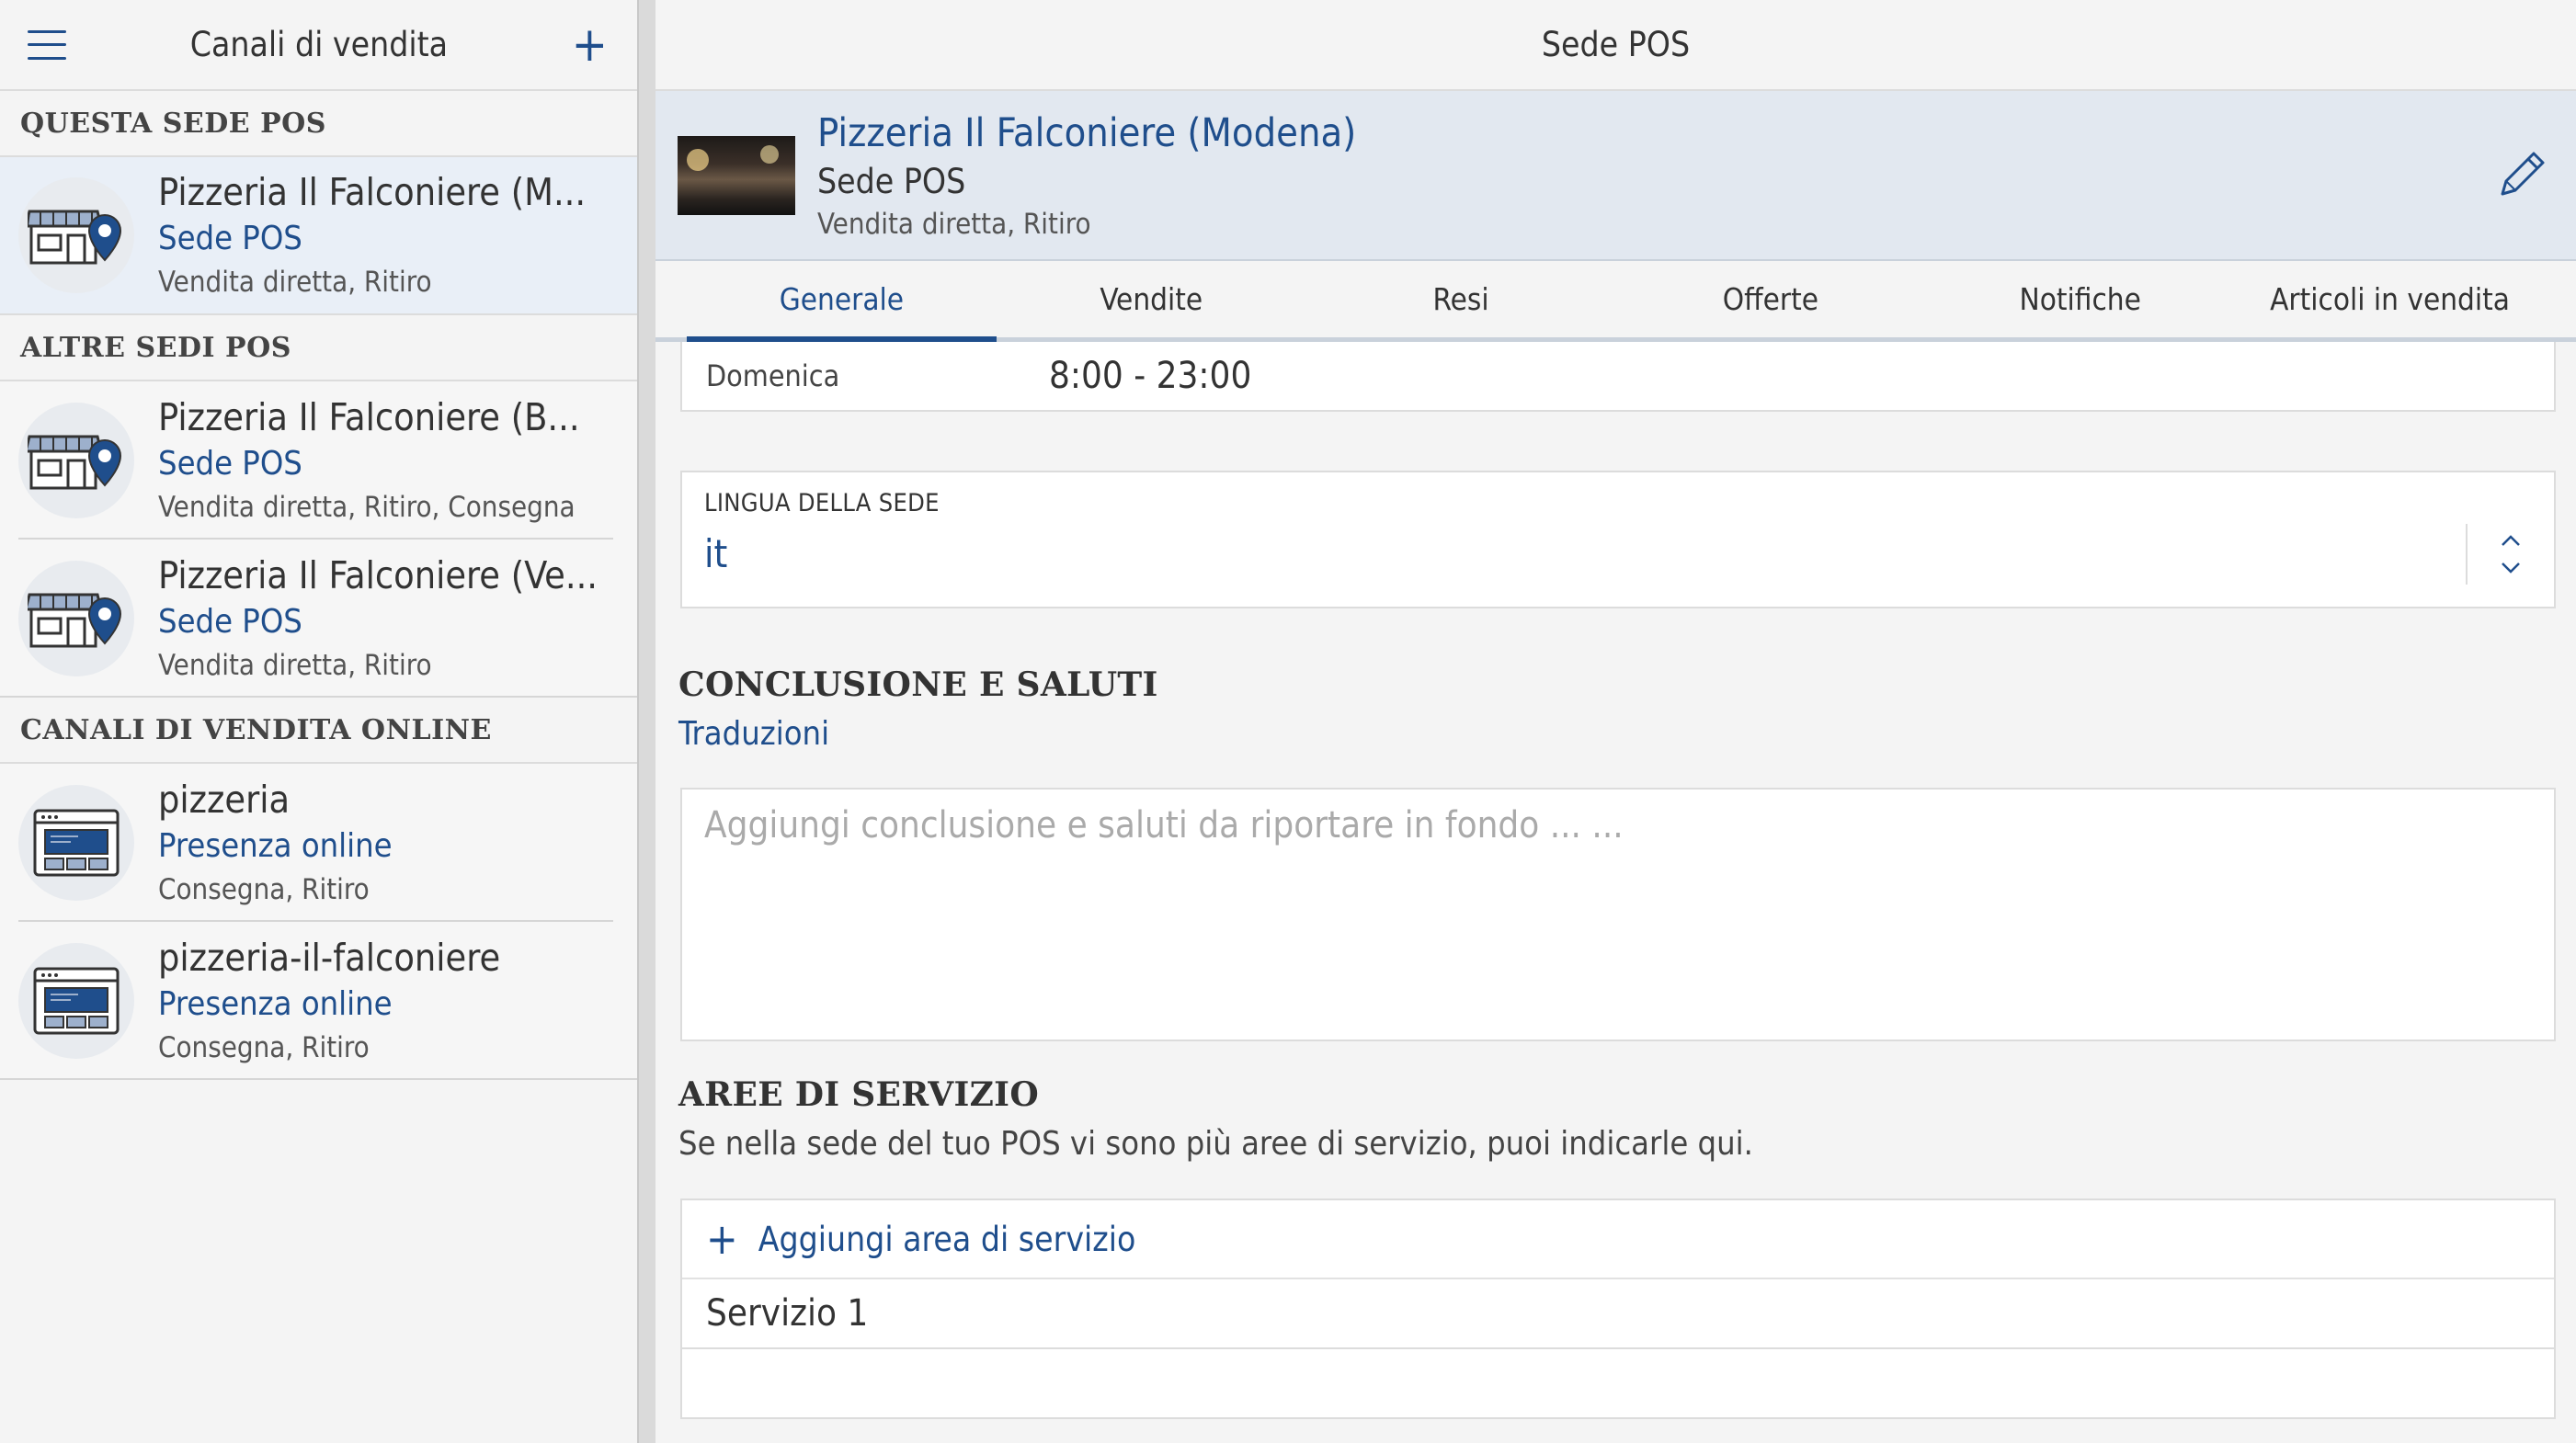 This screenshot has width=2576, height=1443. I want to click on menu-icon, so click(47, 44).